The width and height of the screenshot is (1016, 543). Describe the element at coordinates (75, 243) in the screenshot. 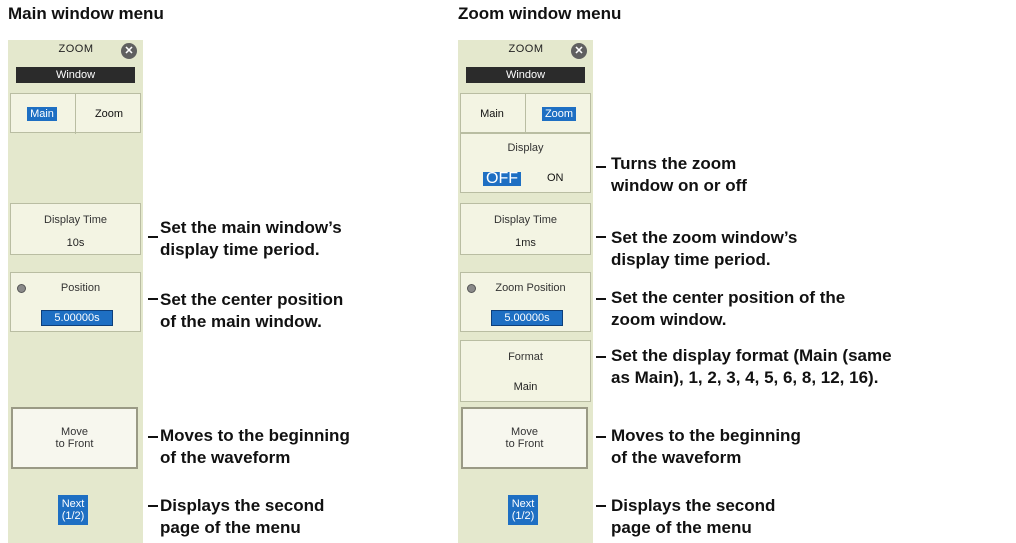

I see `display-time-value: 10s` at that location.